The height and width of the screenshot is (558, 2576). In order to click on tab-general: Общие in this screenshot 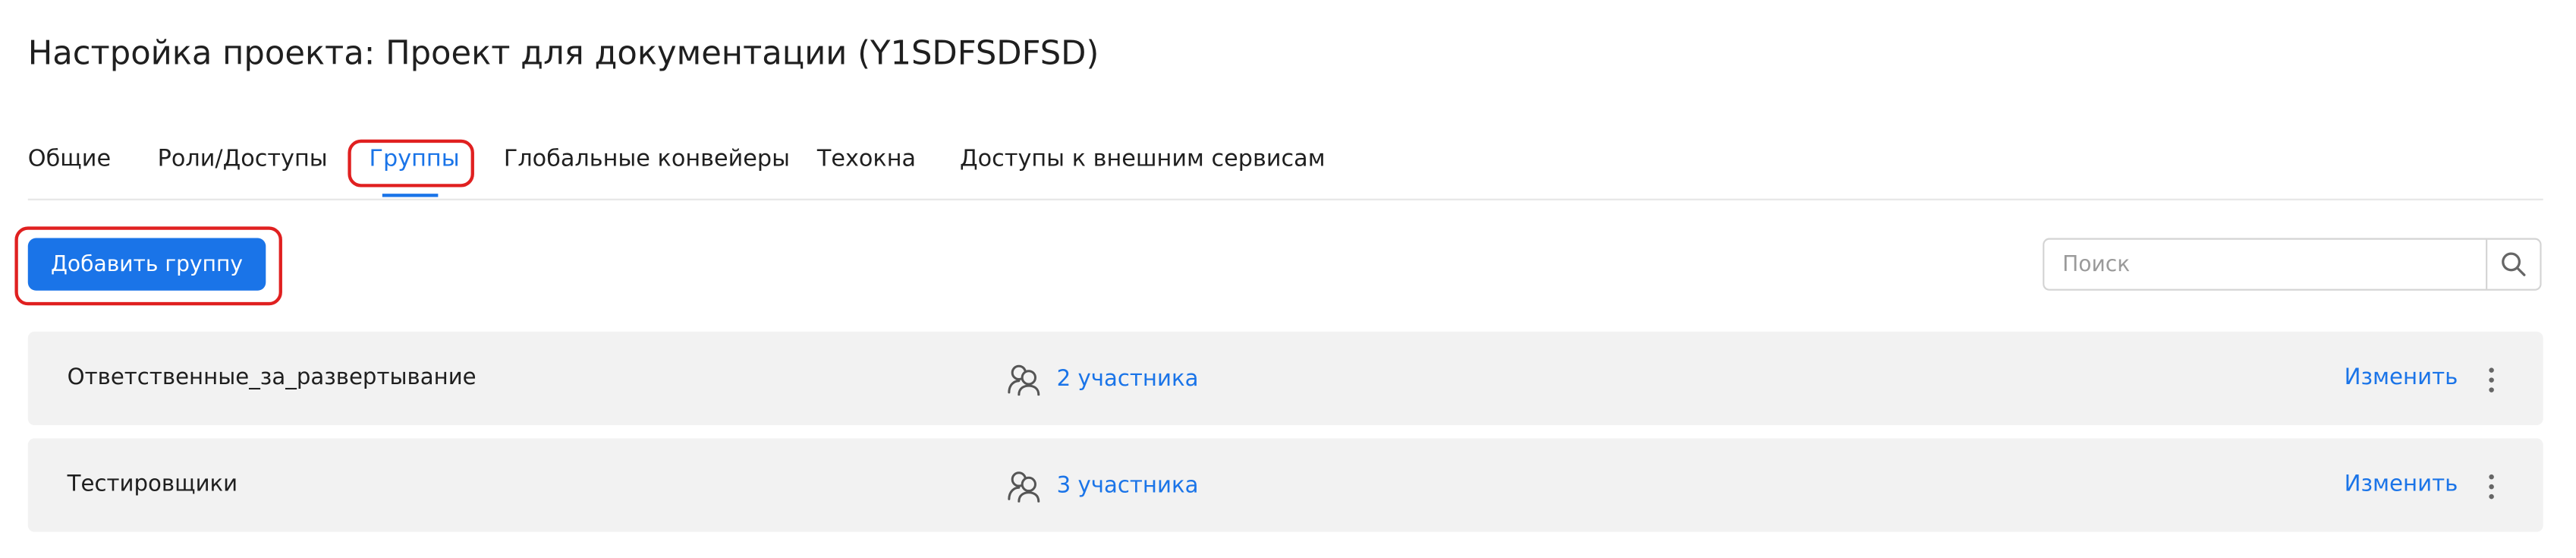, I will do `click(69, 167)`.